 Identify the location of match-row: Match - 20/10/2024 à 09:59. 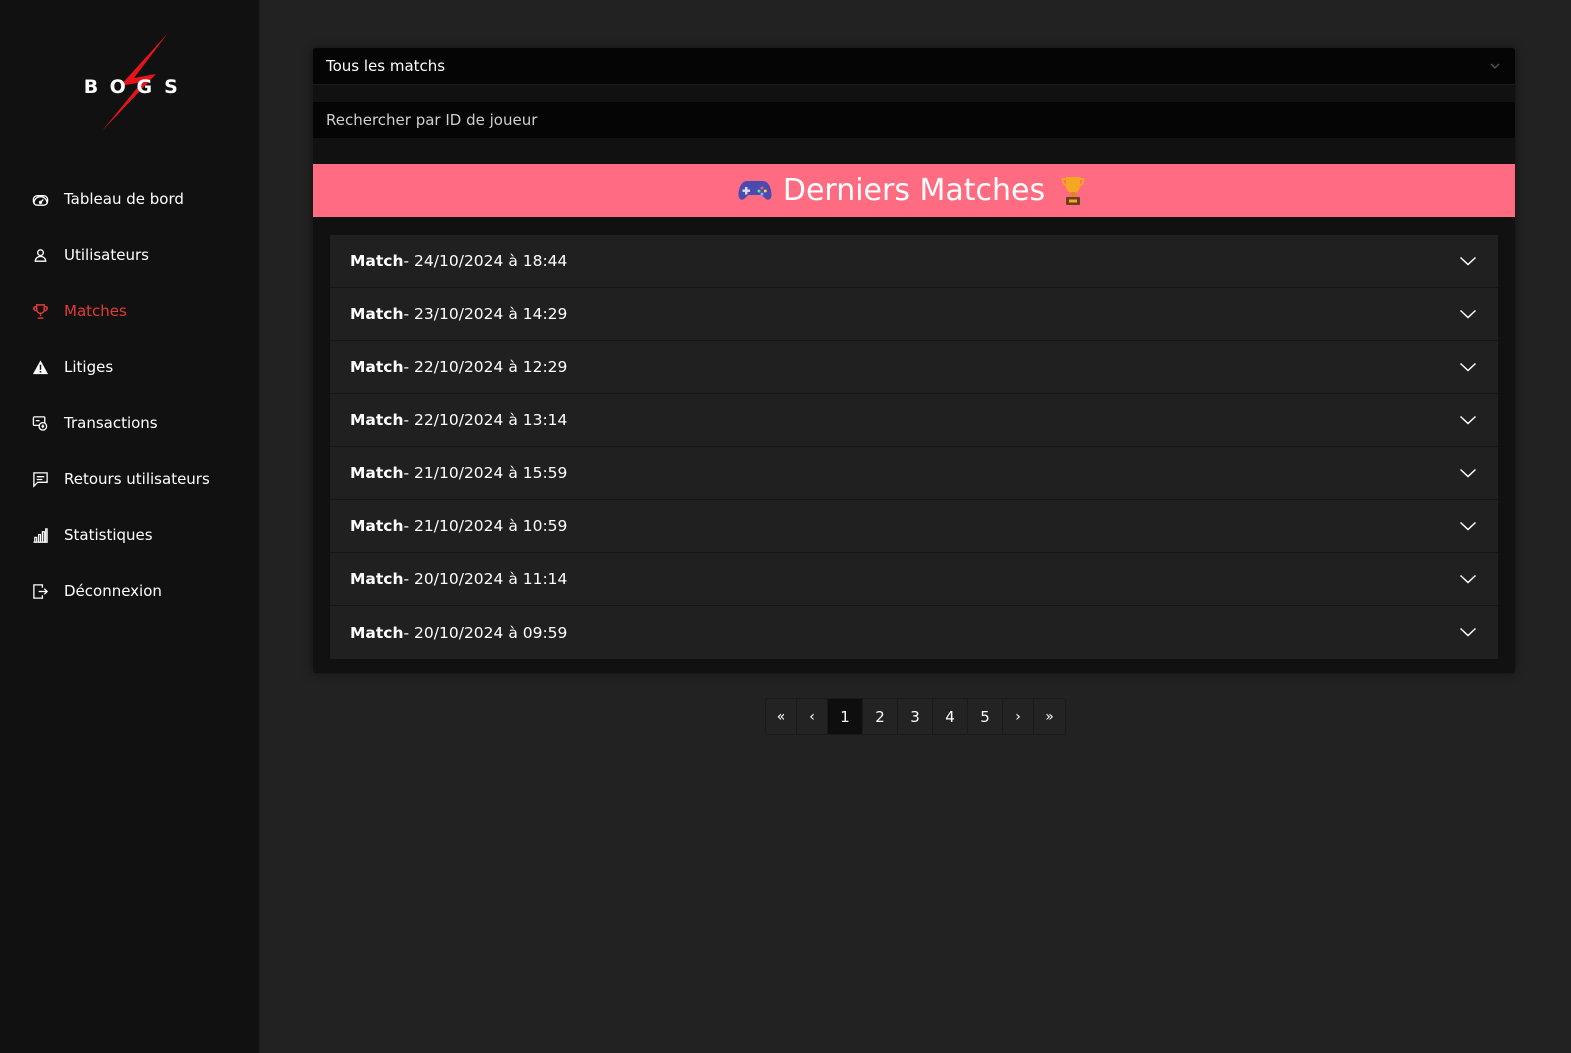
(914, 632).